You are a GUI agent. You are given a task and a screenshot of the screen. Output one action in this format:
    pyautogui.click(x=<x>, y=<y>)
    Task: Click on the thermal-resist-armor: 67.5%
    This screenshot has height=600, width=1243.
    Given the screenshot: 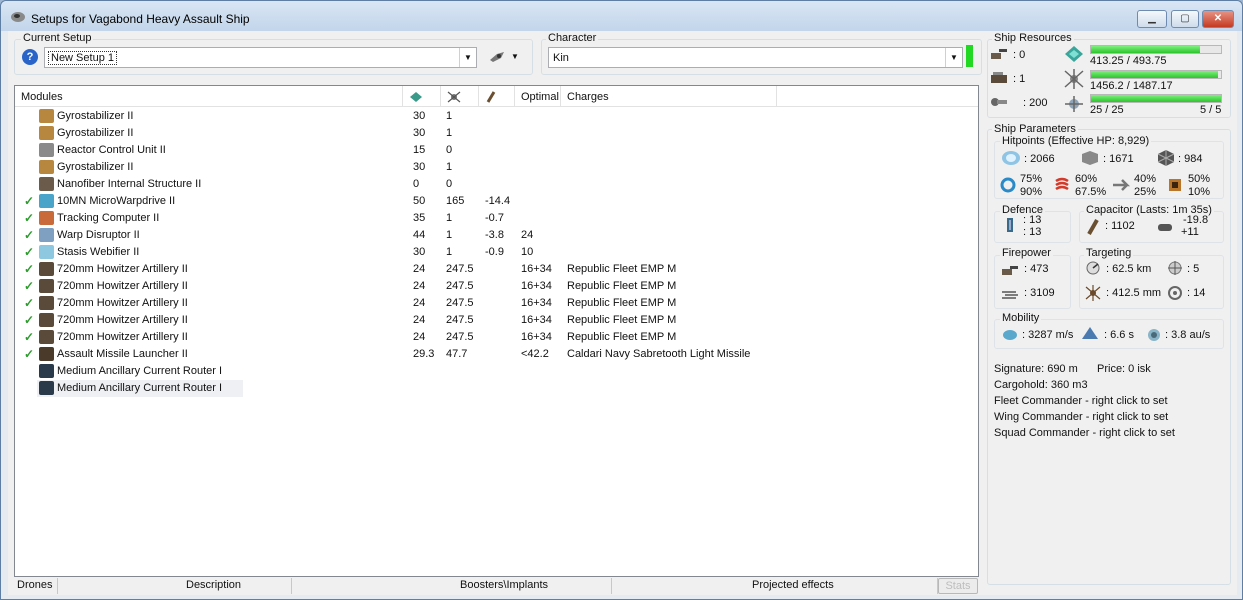 What is the action you would take?
    pyautogui.click(x=1091, y=192)
    